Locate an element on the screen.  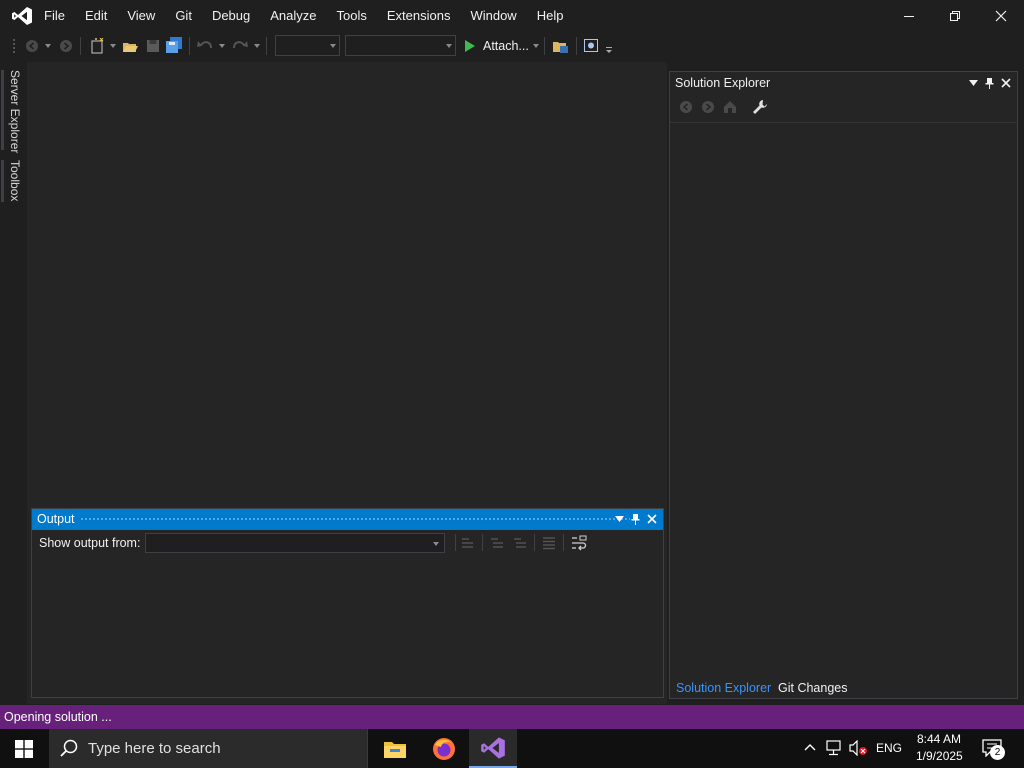
volume-muted-icon is located at coordinates (859, 748).